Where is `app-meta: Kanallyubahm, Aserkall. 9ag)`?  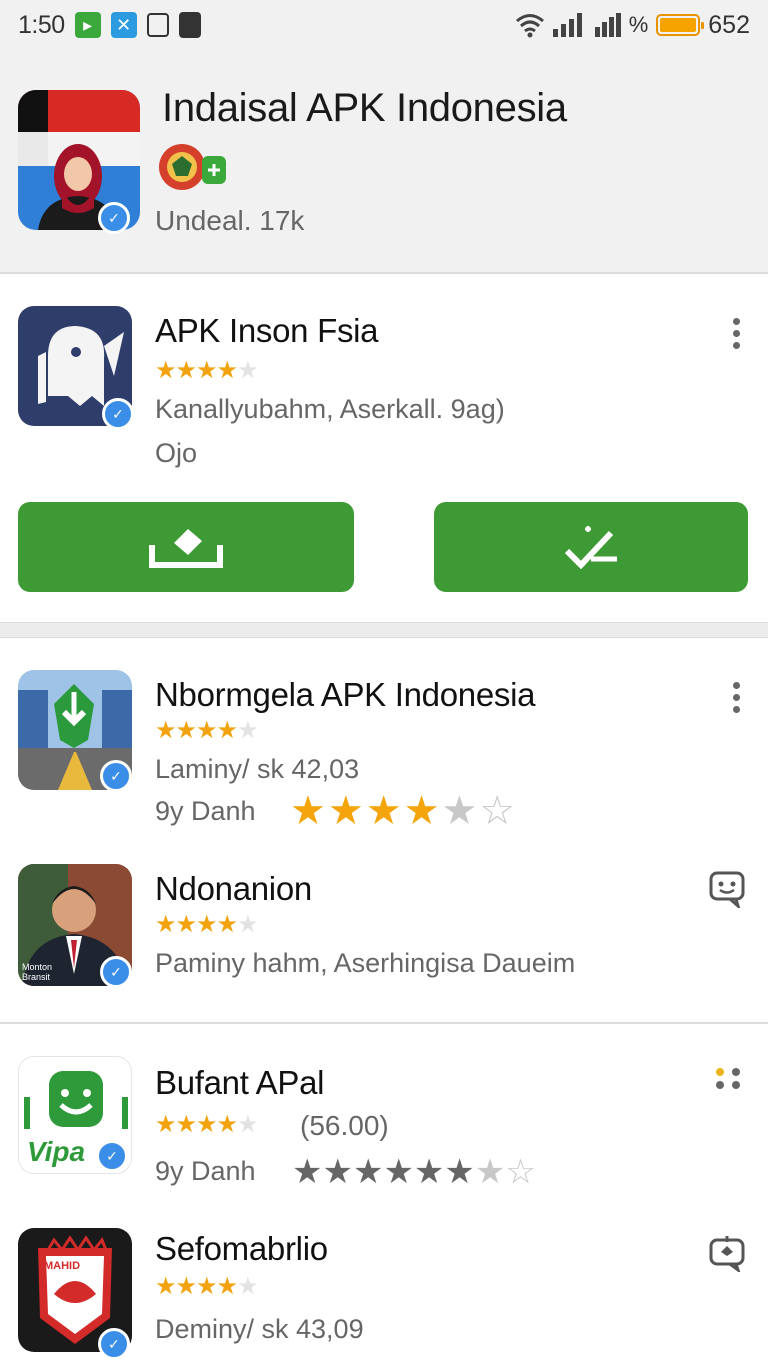 app-meta: Kanallyubahm, Aserkall. 9ag) is located at coordinates (330, 409).